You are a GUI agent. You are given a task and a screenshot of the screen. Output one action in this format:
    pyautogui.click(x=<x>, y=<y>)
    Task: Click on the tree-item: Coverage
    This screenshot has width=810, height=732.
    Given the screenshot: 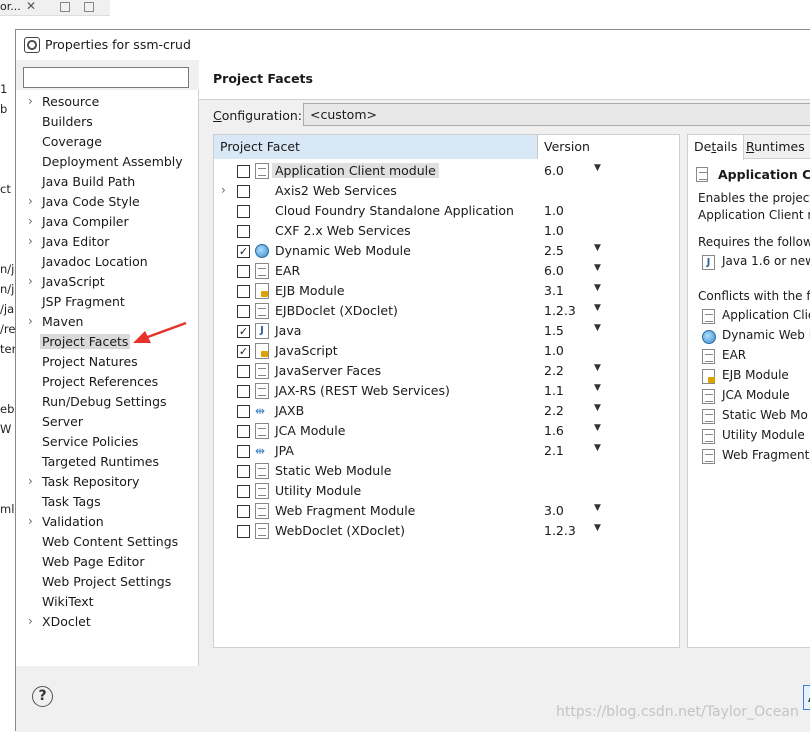 What is the action you would take?
    pyautogui.click(x=107, y=142)
    